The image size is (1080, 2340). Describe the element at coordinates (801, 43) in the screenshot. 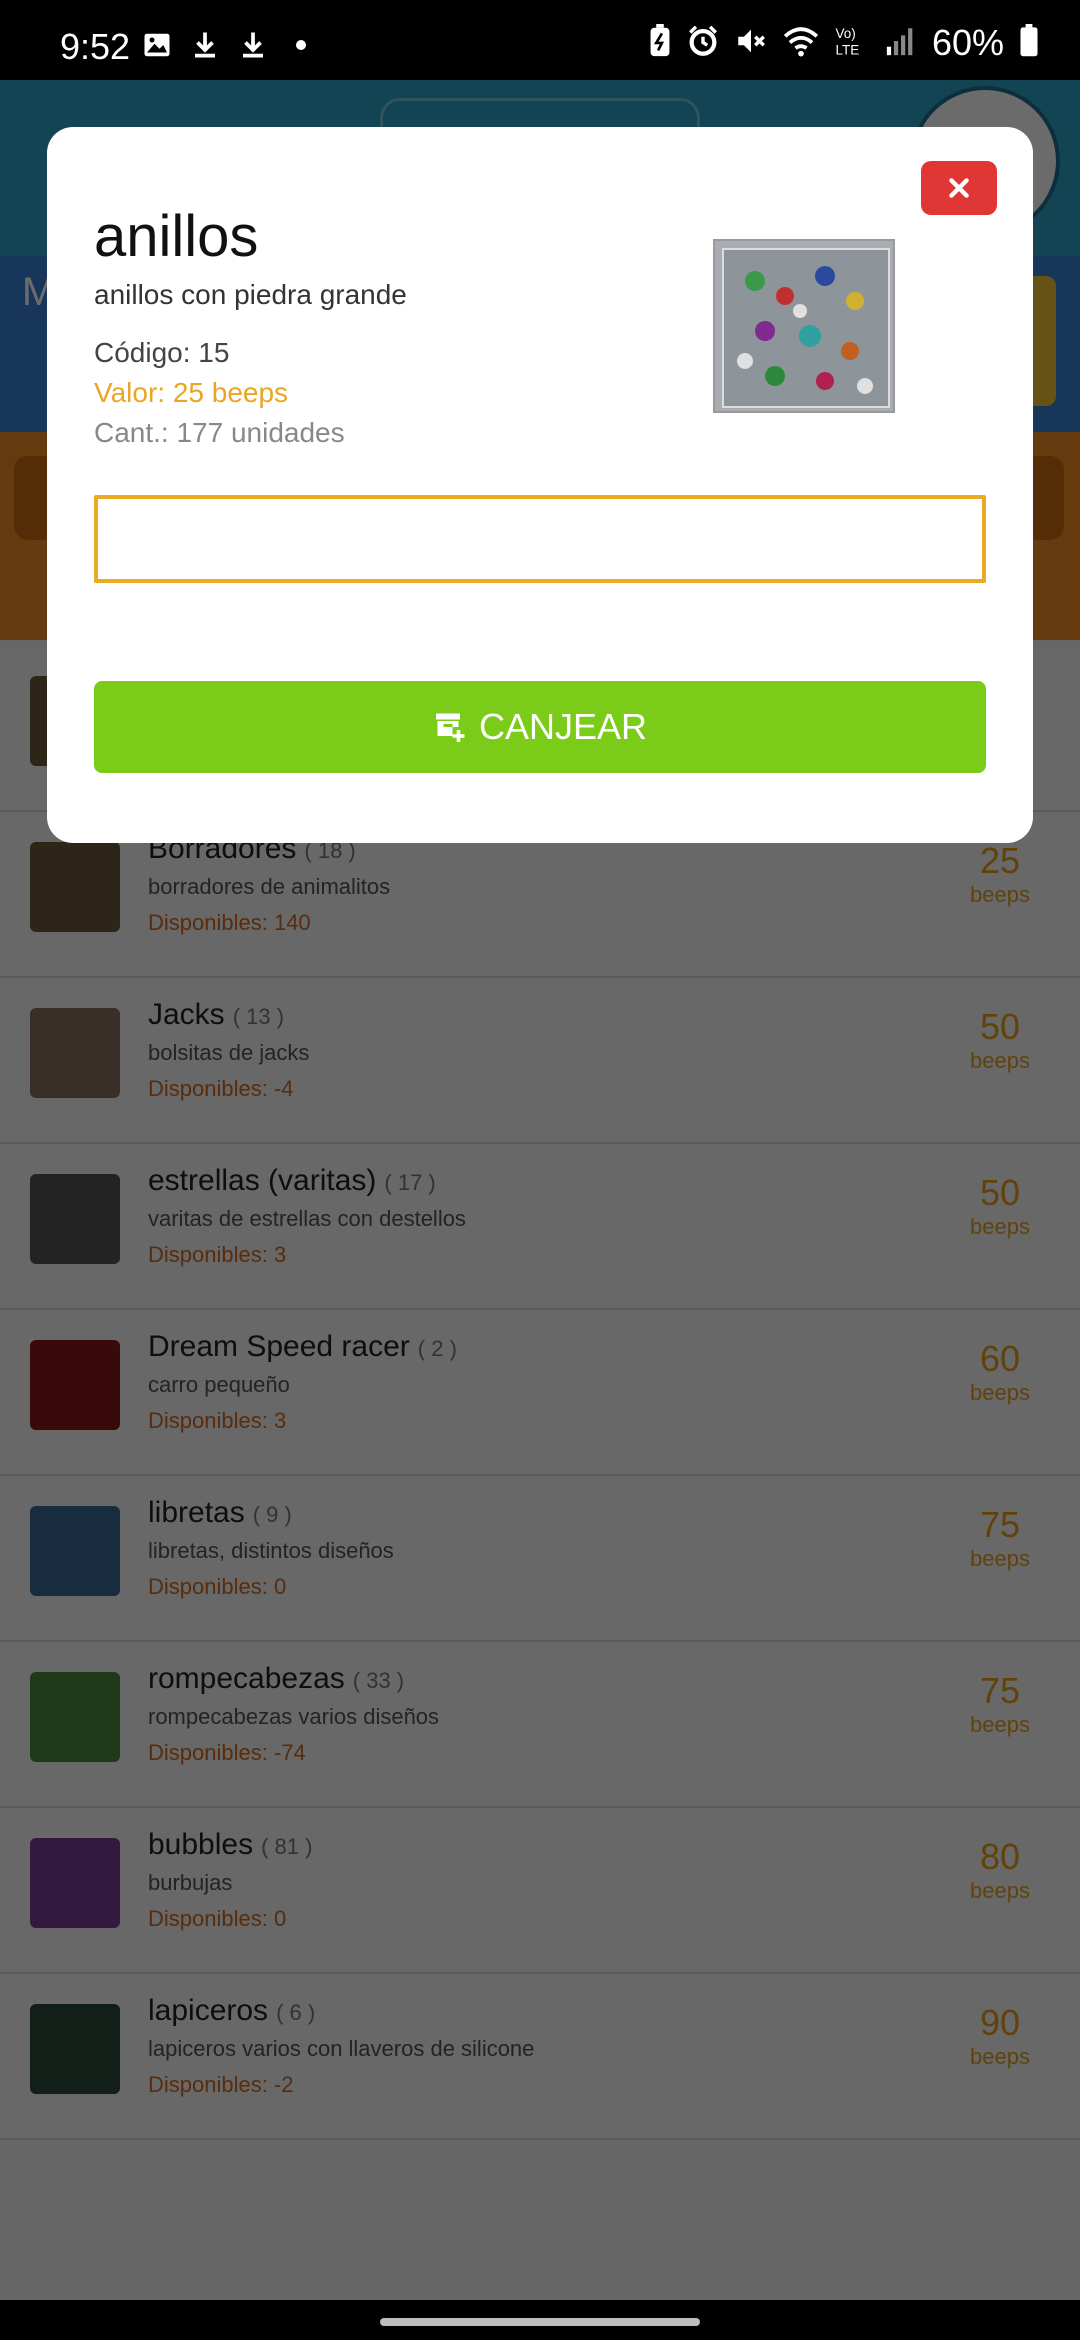

I see `wifi-icon` at that location.